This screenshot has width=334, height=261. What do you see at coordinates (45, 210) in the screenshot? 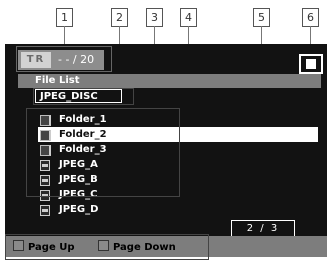
I see `image-file-icon` at bounding box center [45, 210].